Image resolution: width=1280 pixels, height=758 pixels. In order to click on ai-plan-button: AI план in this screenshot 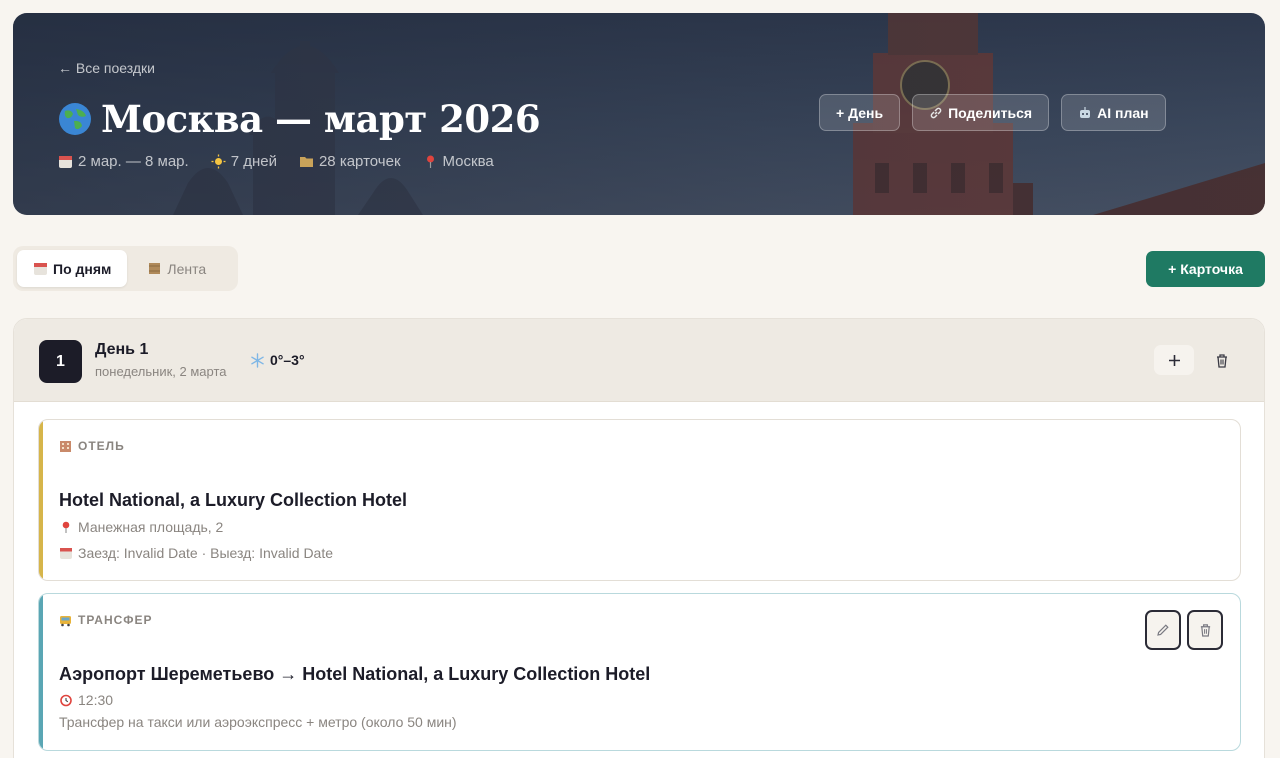, I will do `click(1113, 112)`.